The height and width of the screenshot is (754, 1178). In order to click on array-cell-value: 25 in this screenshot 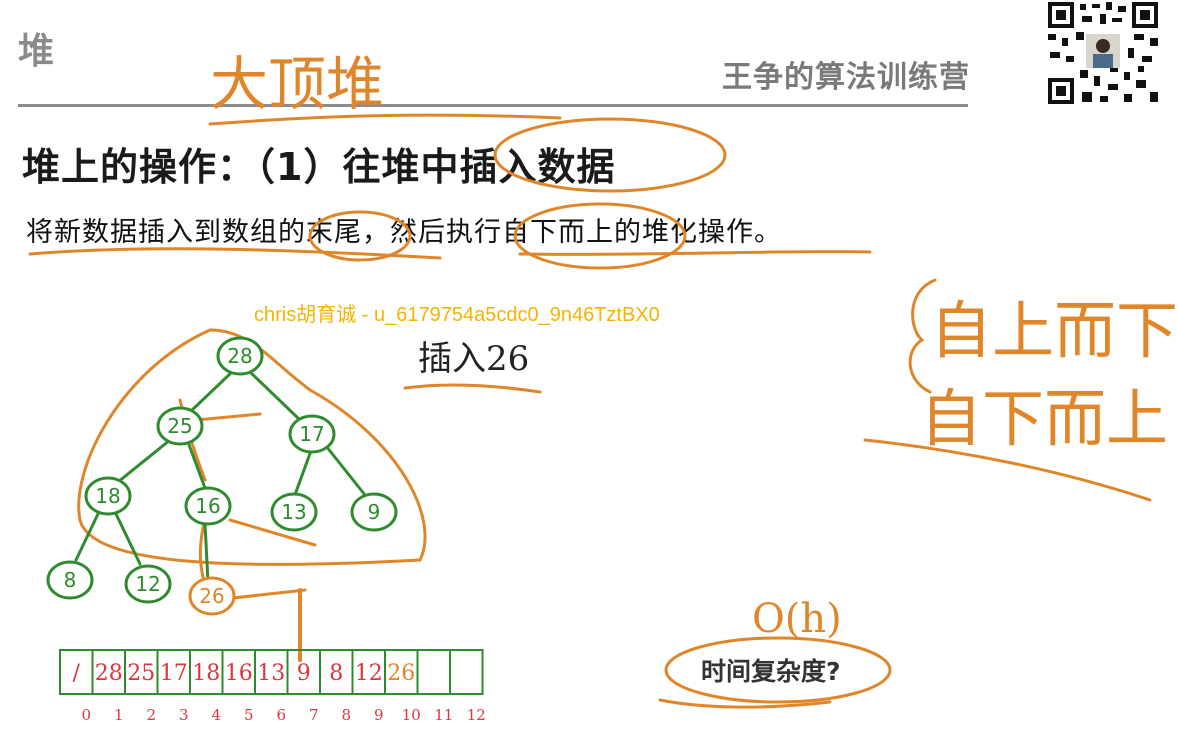, I will do `click(141, 673)`.